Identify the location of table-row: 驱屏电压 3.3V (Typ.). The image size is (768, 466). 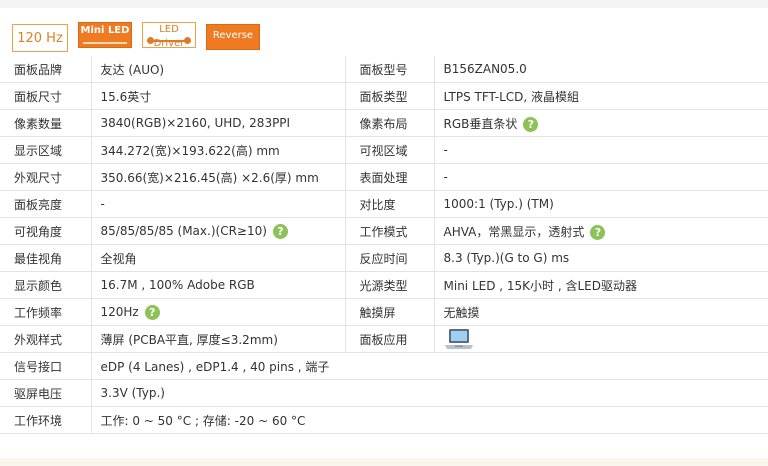
(384, 393).